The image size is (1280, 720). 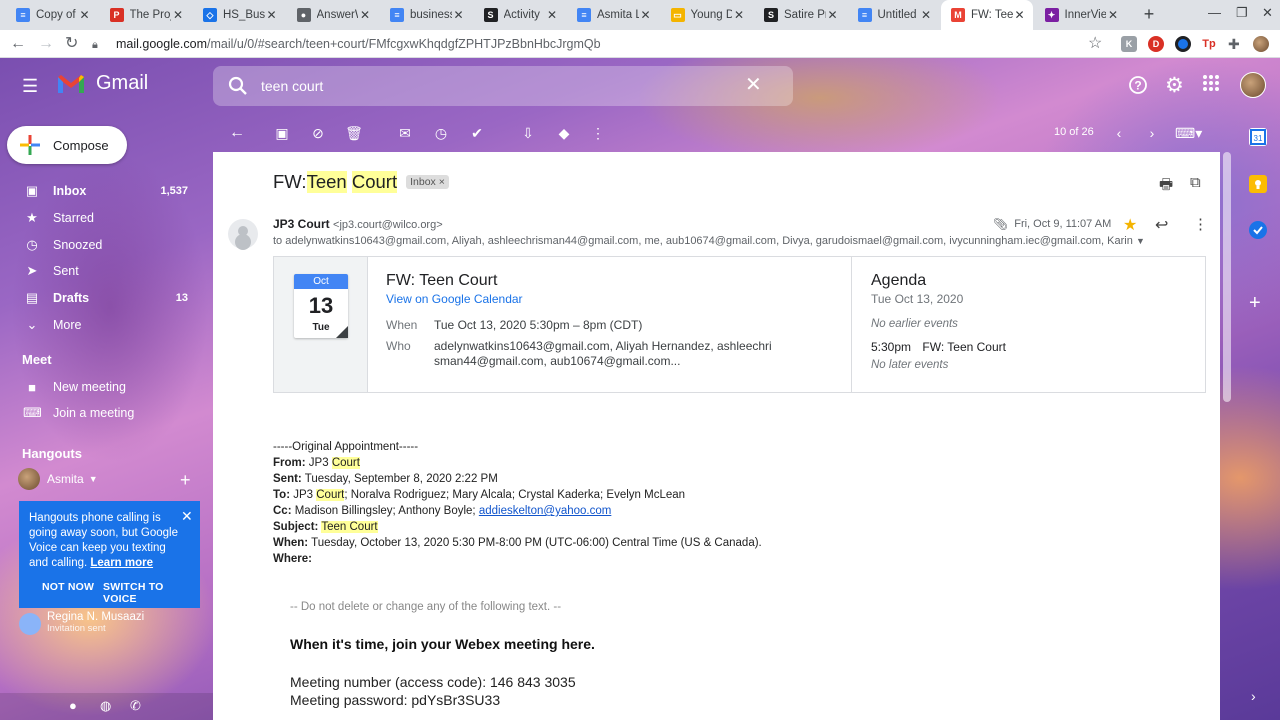 What do you see at coordinates (598, 133) in the screenshot?
I see `more-options-icon: ⋮` at bounding box center [598, 133].